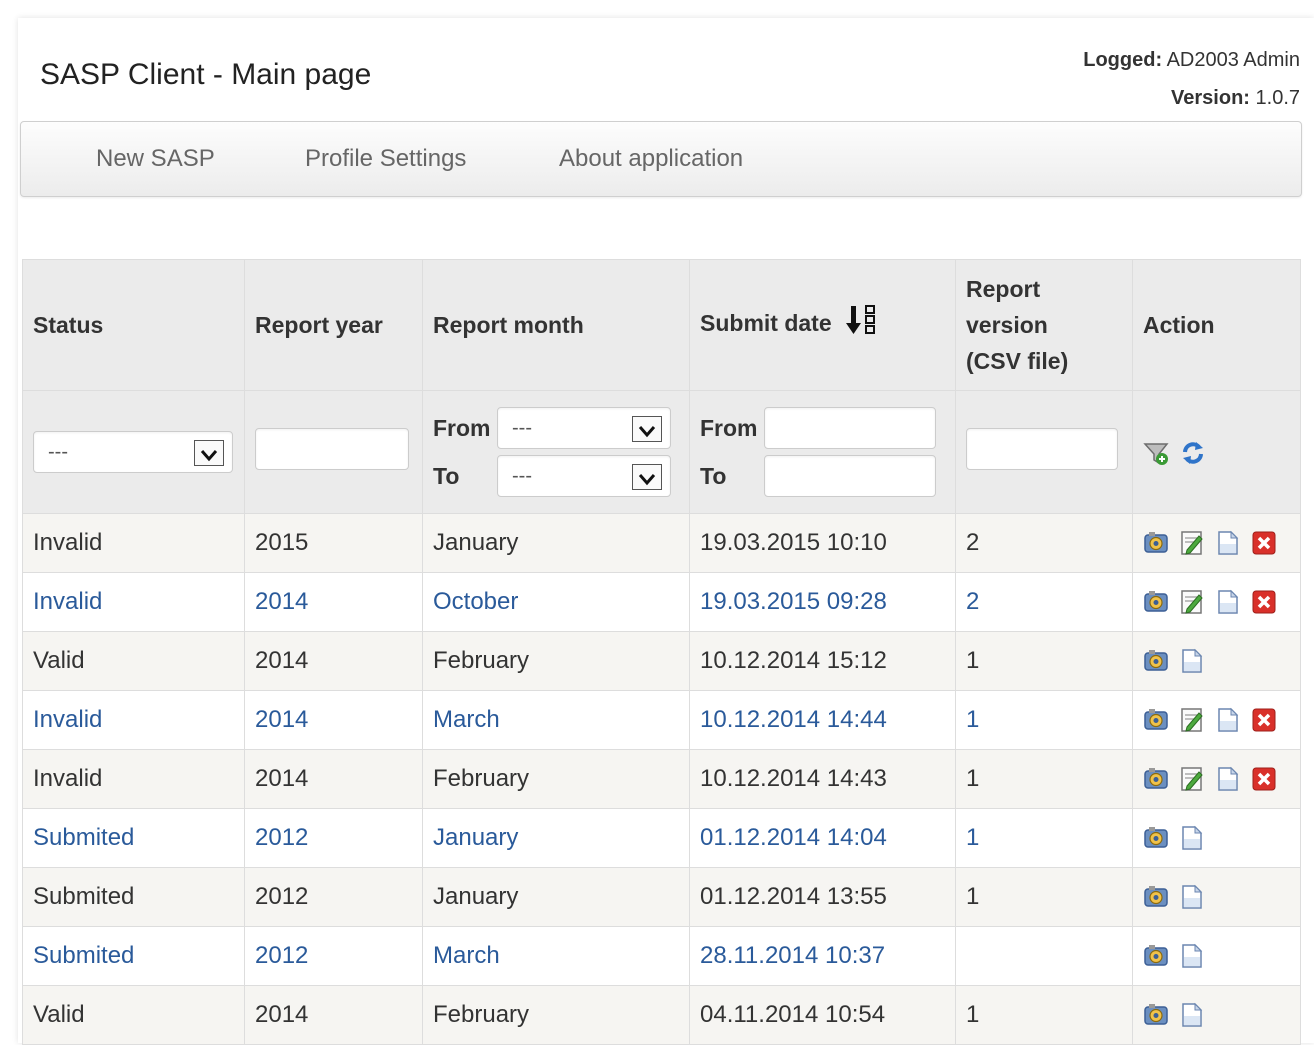  Describe the element at coordinates (584, 428) in the screenshot. I see `month-from-select: ---` at that location.